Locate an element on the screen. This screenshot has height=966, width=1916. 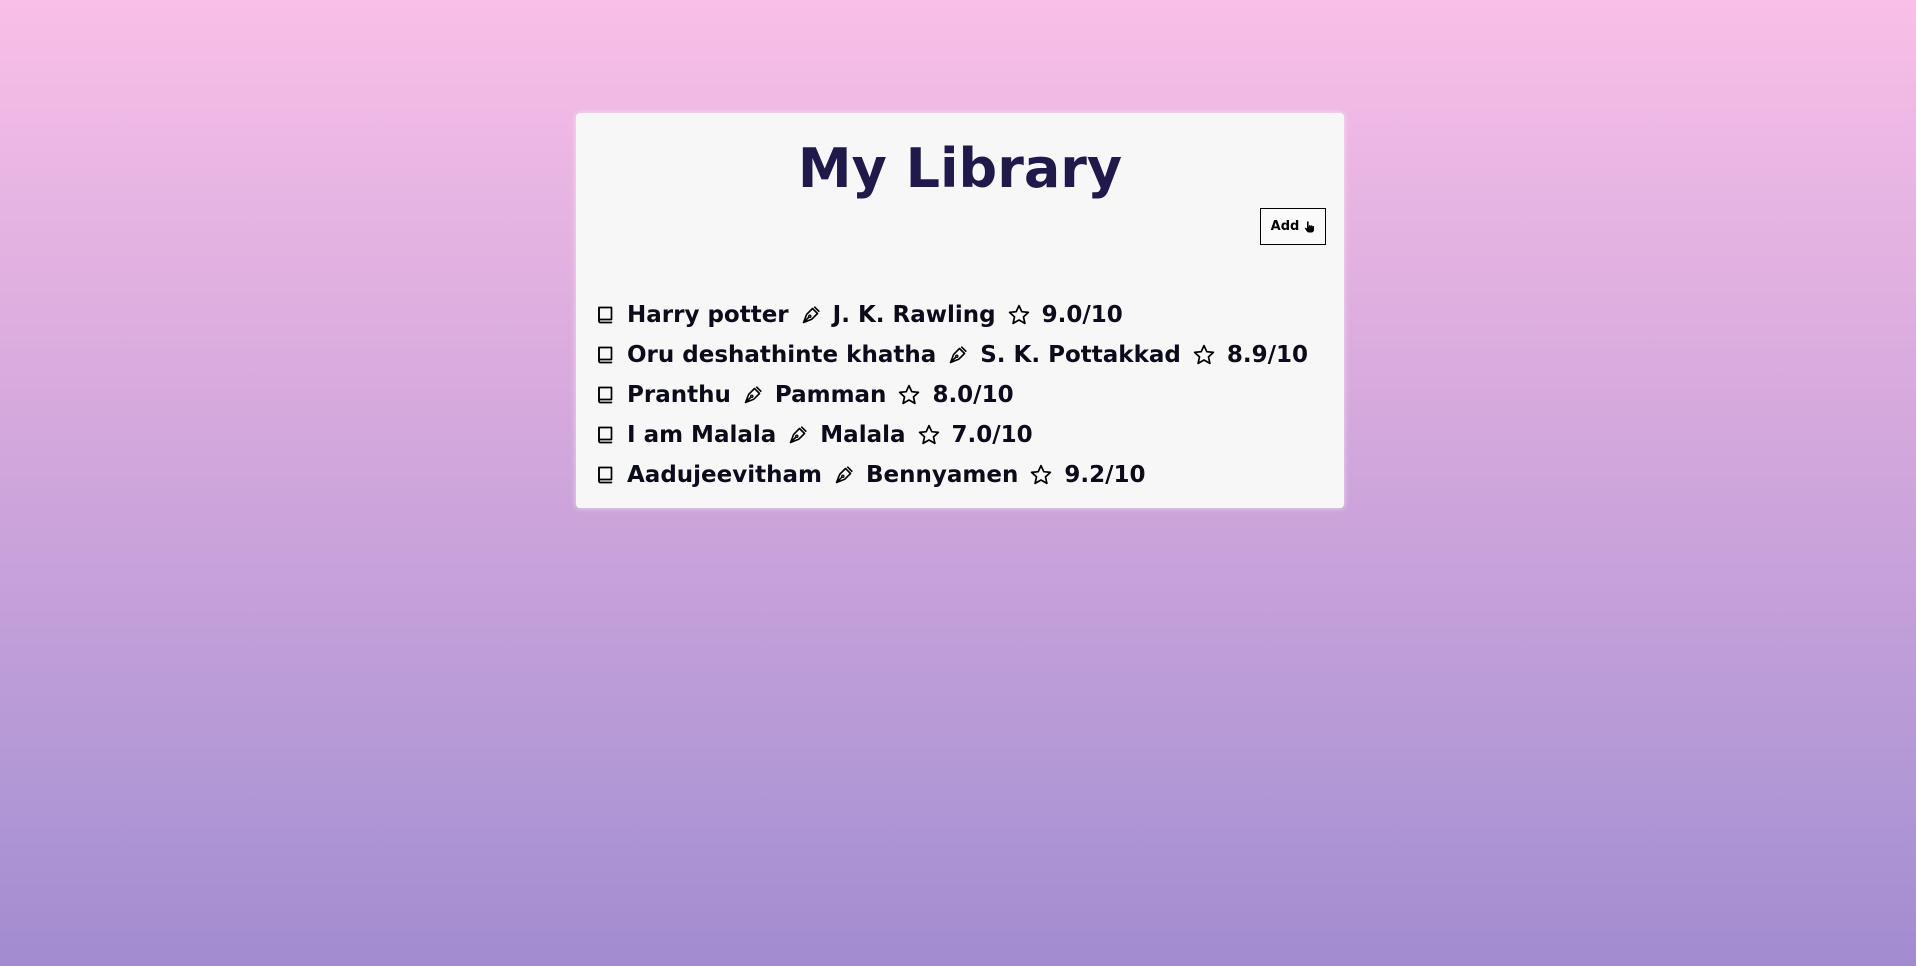
book-item: I am Malala Malala 7.0/10 is located at coordinates (951, 435).